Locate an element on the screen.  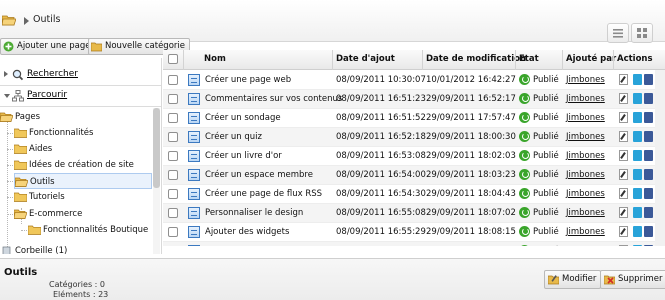
column-header-name: Nom is located at coordinates (215, 59).